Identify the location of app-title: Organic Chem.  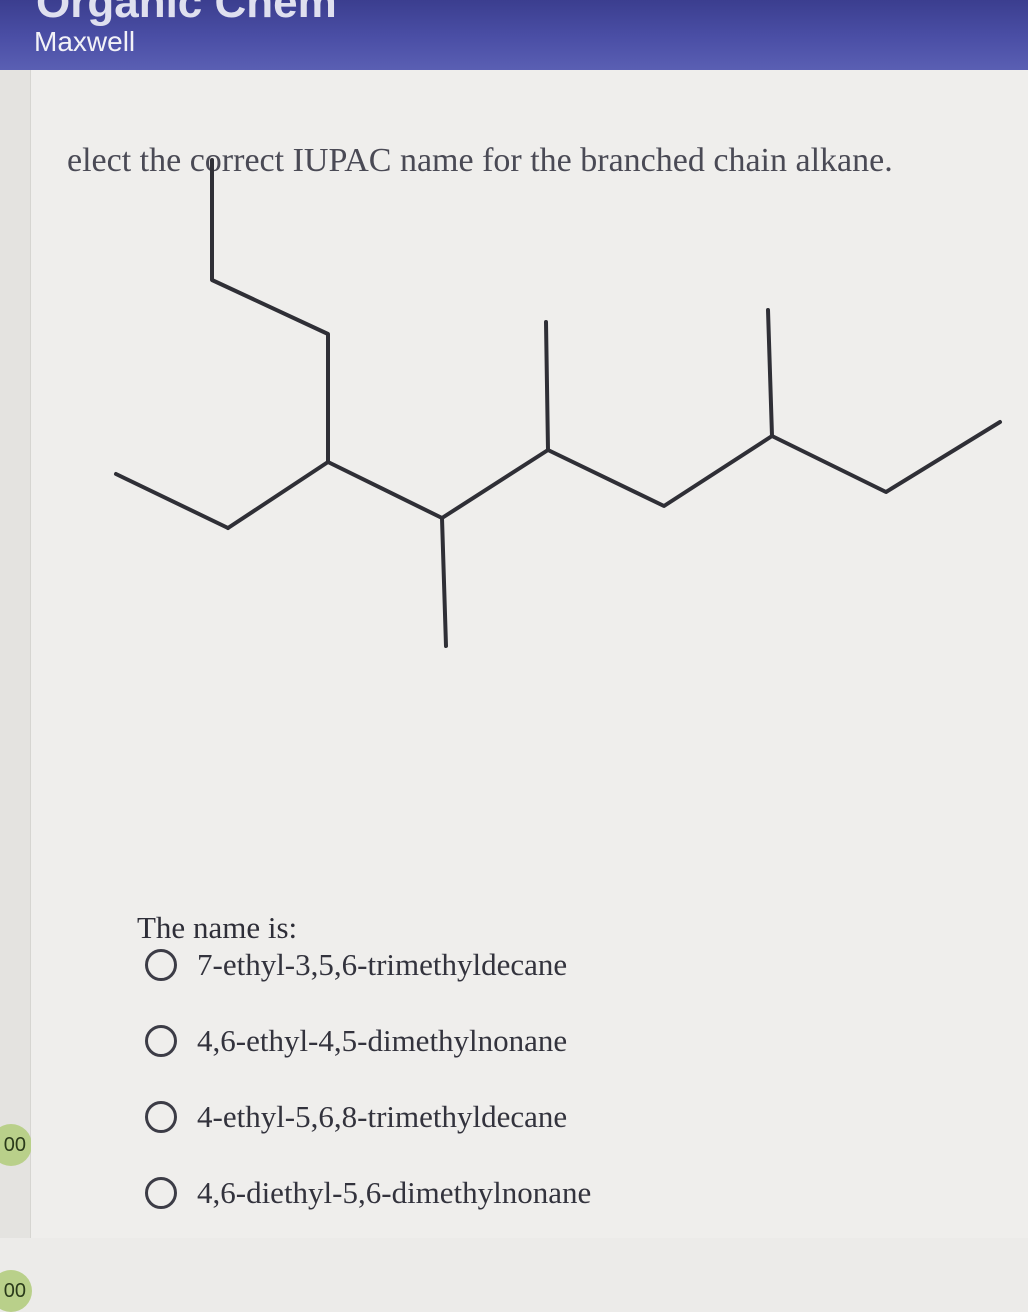
(186, 13).